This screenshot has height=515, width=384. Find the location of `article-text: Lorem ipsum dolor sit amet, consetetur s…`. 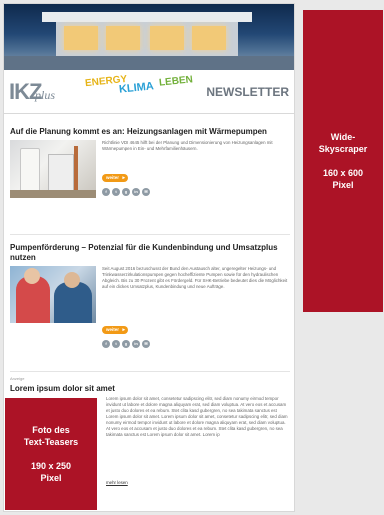

article-text: Lorem ipsum dolor sit amet, consetetur s… is located at coordinates (197, 416).